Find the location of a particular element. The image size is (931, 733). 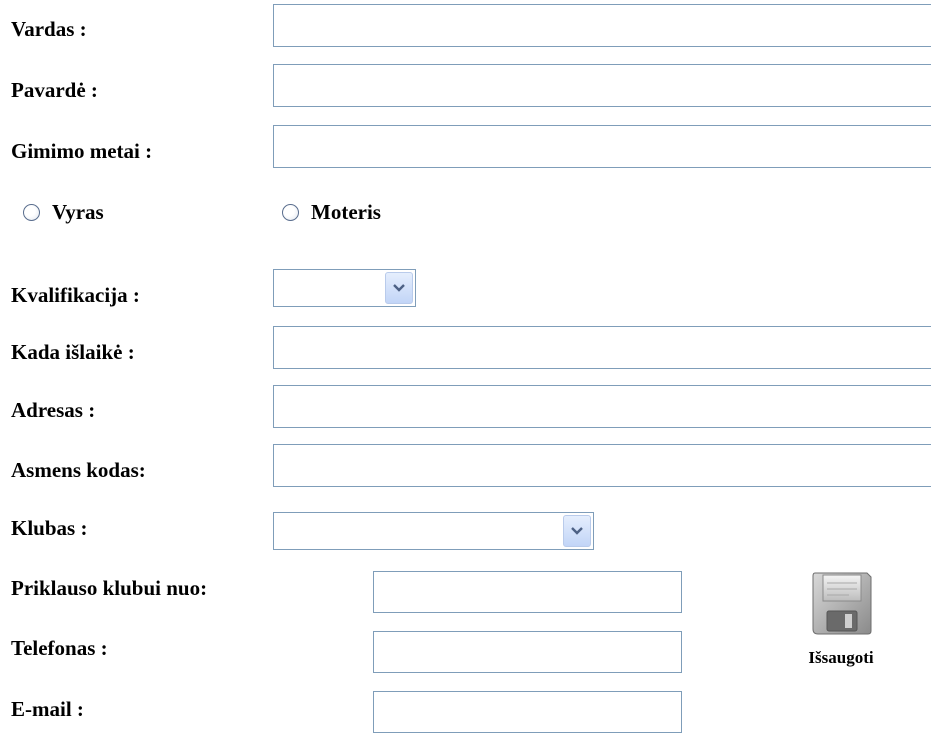

save-button: Išsaugoti is located at coordinates (848, 622).